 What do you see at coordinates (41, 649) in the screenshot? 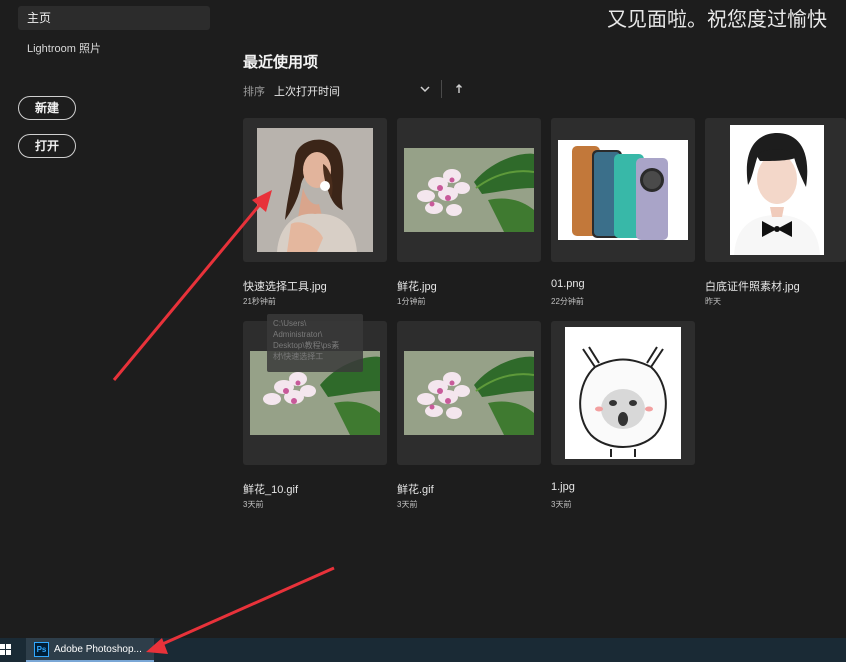
I see `photoshop-icon: Ps` at bounding box center [41, 649].